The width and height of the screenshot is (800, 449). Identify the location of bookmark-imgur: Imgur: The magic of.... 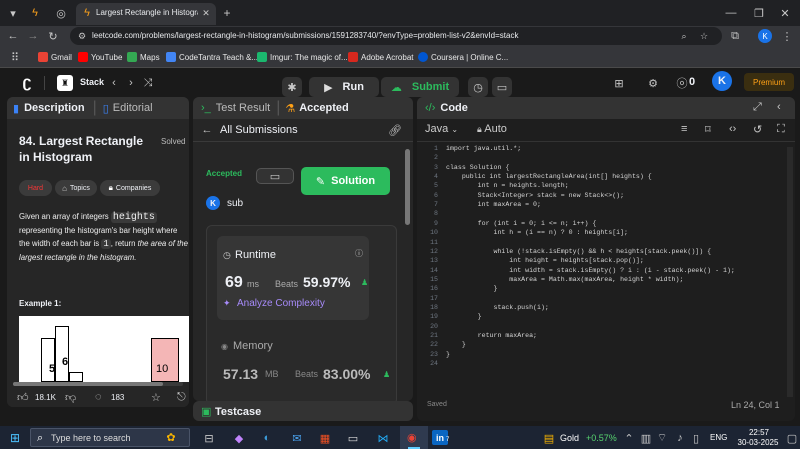
(302, 57).